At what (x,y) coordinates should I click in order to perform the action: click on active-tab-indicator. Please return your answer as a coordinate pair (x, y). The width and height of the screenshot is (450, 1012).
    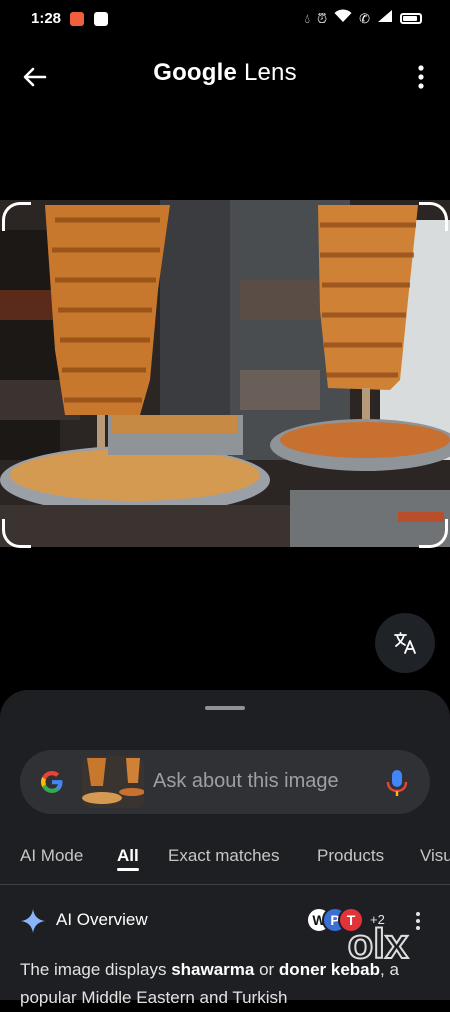
    Looking at the image, I should click on (128, 869).